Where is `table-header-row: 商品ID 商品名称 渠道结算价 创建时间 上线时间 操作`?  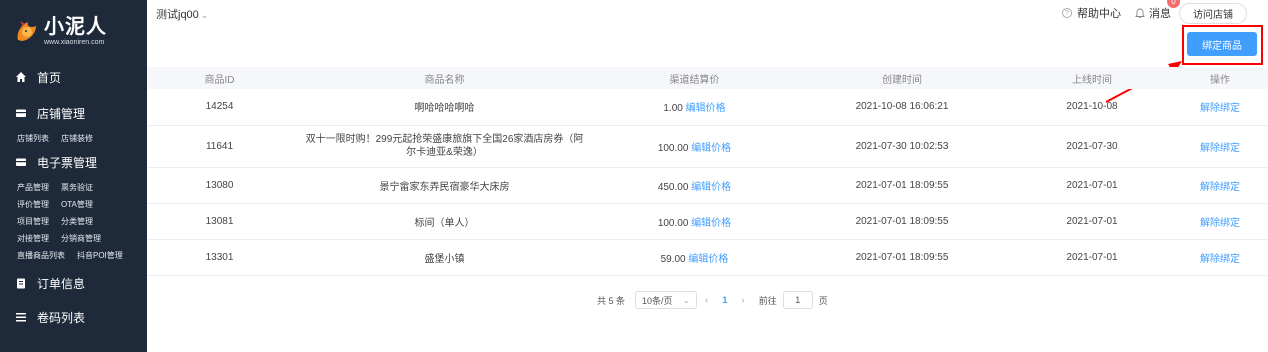 table-header-row: 商品ID 商品名称 渠道结算价 创建时间 上线时间 操作 is located at coordinates (707, 78).